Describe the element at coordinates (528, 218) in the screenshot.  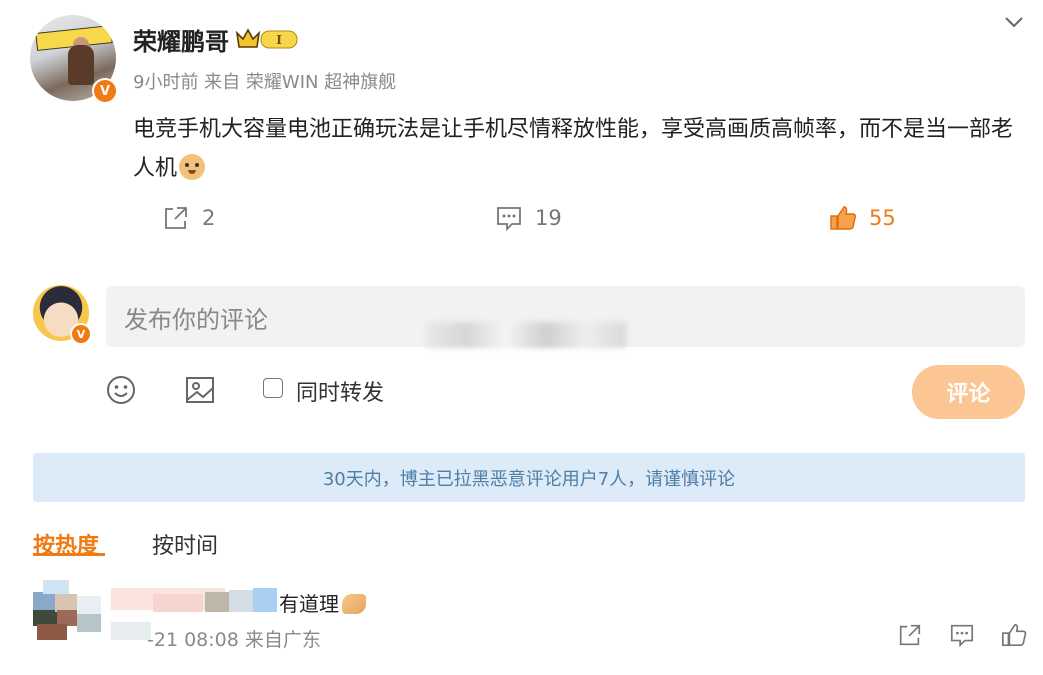
I see `comment-action: 19` at that location.